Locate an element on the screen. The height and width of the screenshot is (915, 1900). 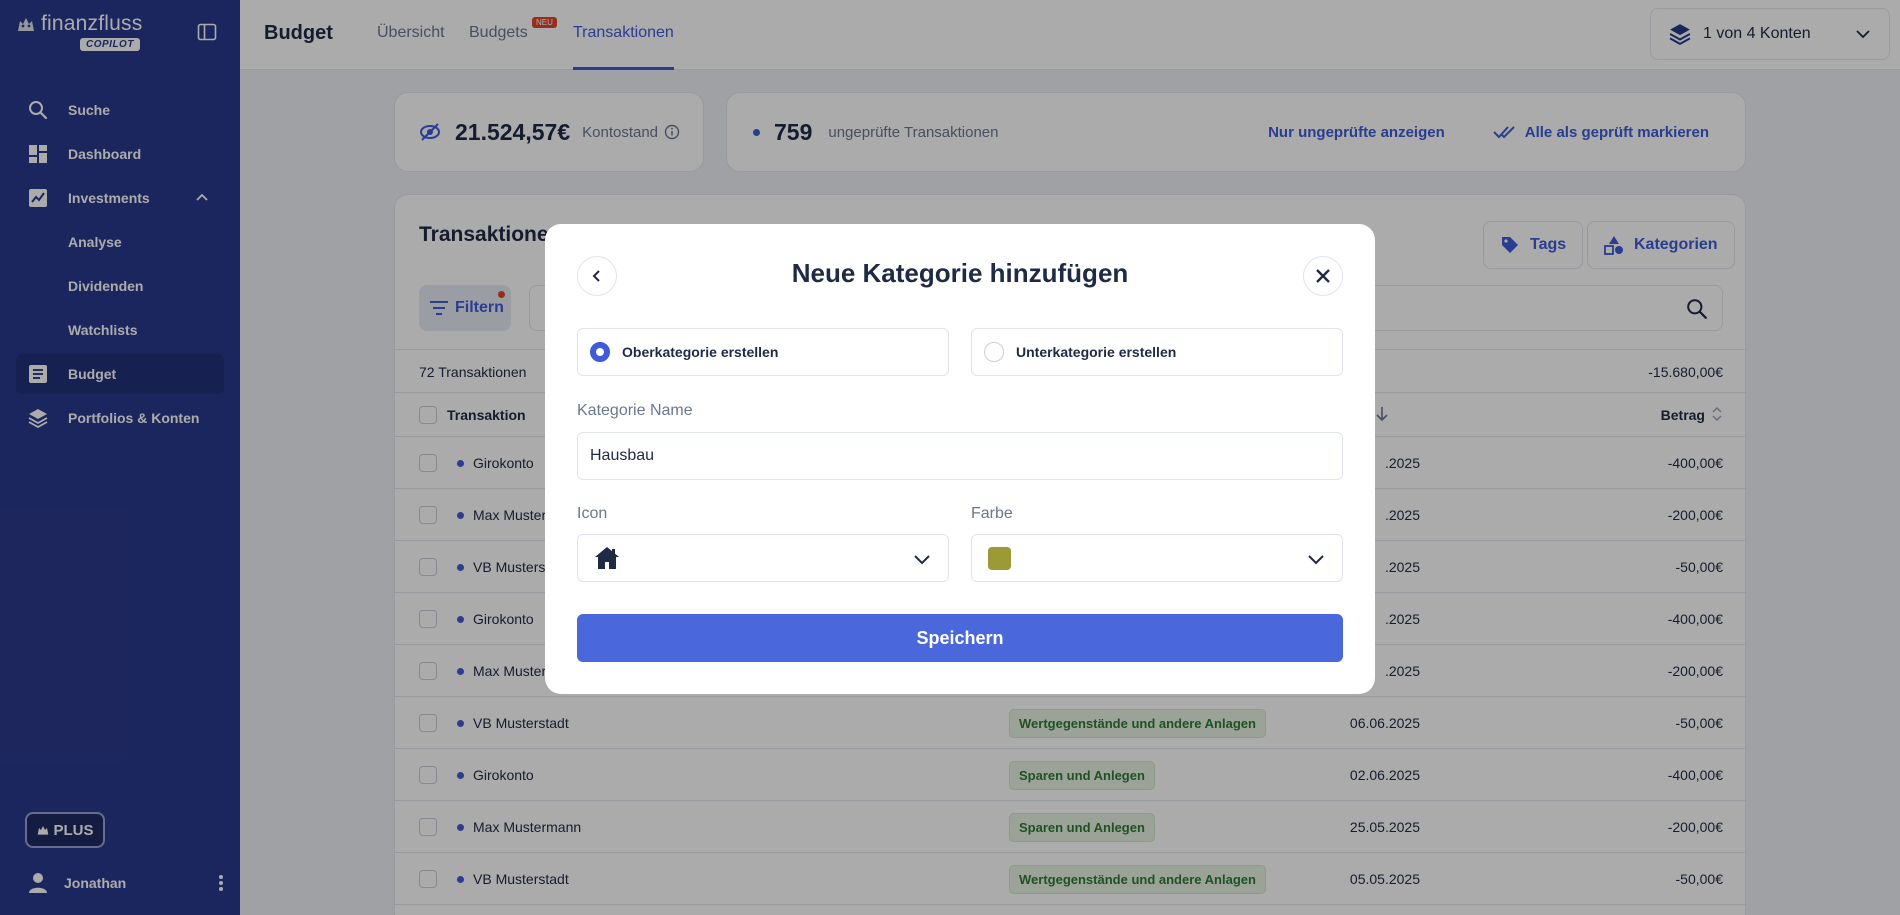
radio-sub-category is located at coordinates (994, 352).